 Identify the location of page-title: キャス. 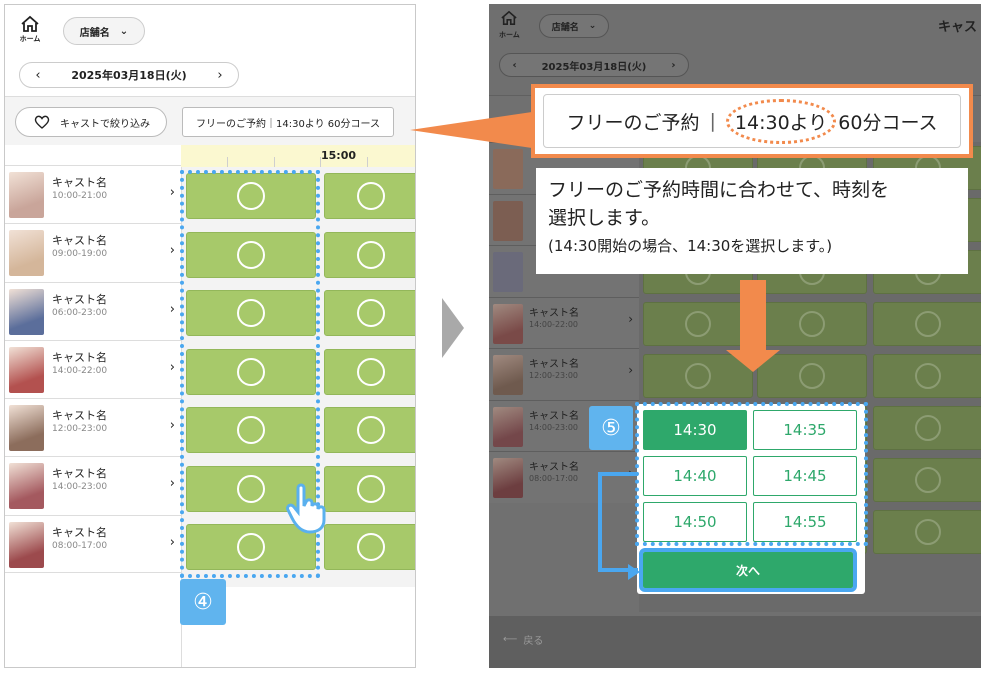
(957, 27).